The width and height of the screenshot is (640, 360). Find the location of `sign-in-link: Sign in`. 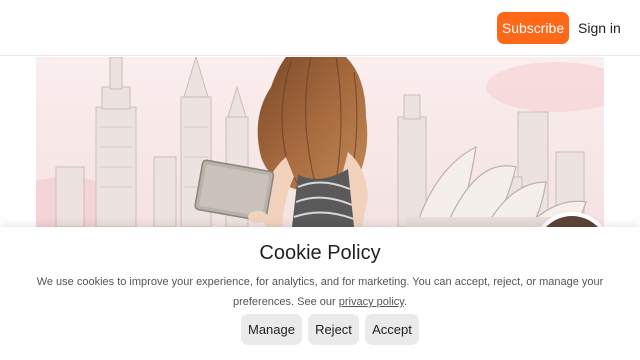

sign-in-link: Sign in is located at coordinates (599, 28).